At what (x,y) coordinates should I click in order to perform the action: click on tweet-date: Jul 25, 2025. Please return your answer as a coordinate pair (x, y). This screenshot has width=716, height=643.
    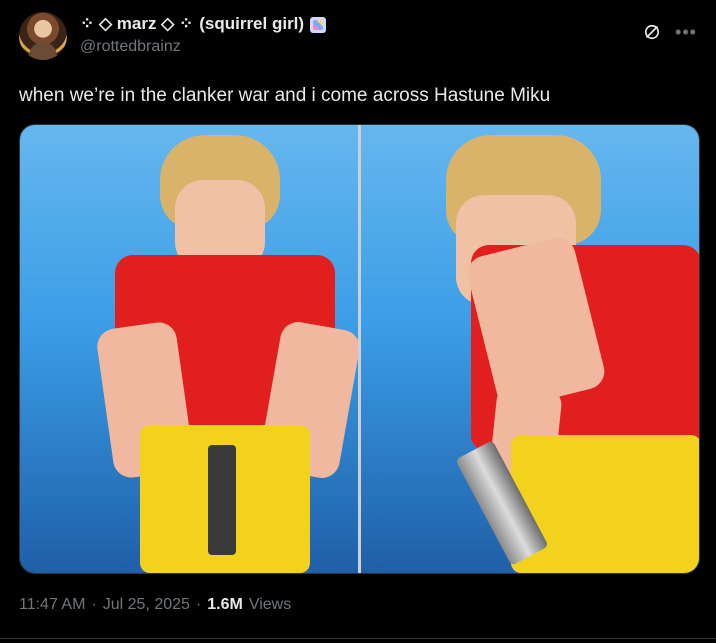
    Looking at the image, I should click on (146, 605).